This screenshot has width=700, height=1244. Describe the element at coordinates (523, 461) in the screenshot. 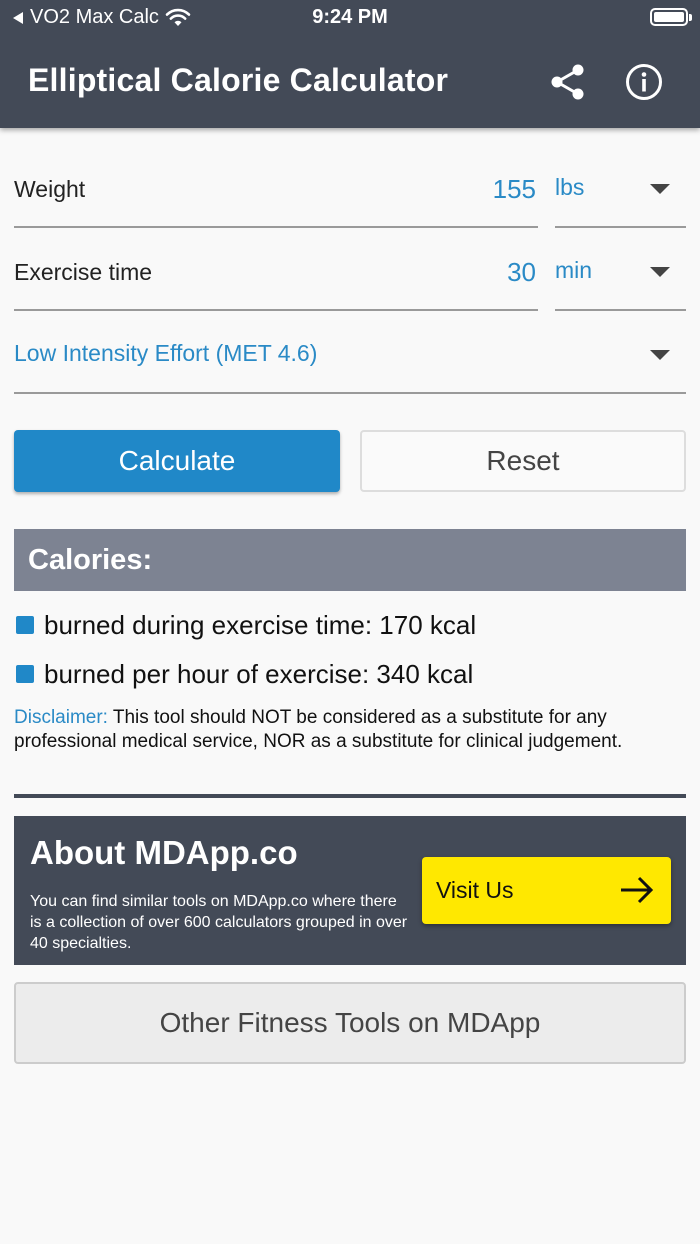

I see `reset-button: Reset` at that location.